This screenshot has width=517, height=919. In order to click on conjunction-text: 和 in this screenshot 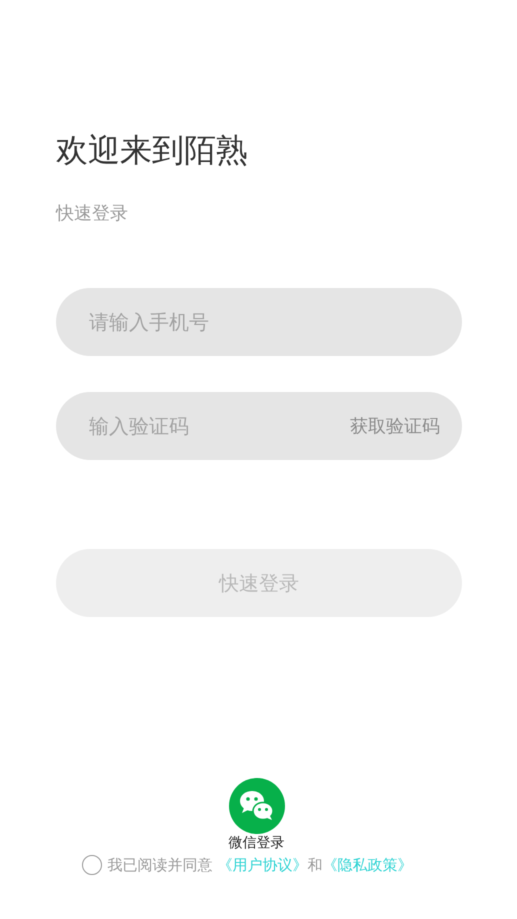, I will do `click(314, 865)`.